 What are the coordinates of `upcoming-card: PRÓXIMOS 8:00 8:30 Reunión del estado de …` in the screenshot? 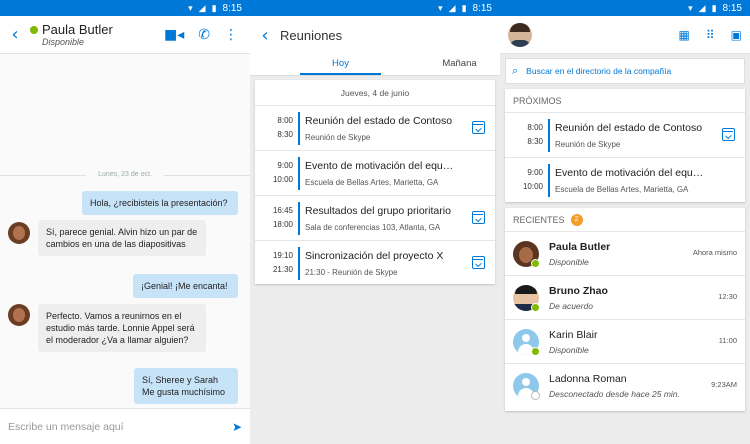 It's located at (625, 145).